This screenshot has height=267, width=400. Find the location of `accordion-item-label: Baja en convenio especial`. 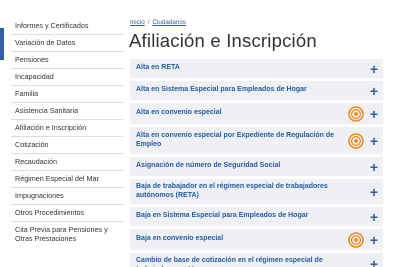

accordion-item-label: Baja en convenio especial is located at coordinates (180, 239).